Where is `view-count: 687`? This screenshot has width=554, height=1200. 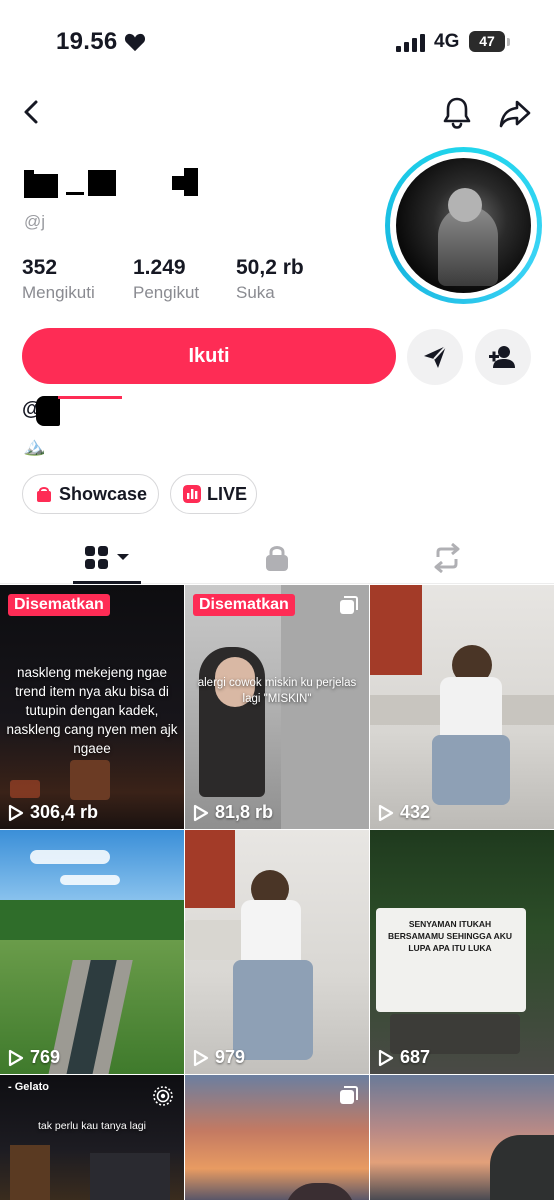 view-count: 687 is located at coordinates (404, 1057).